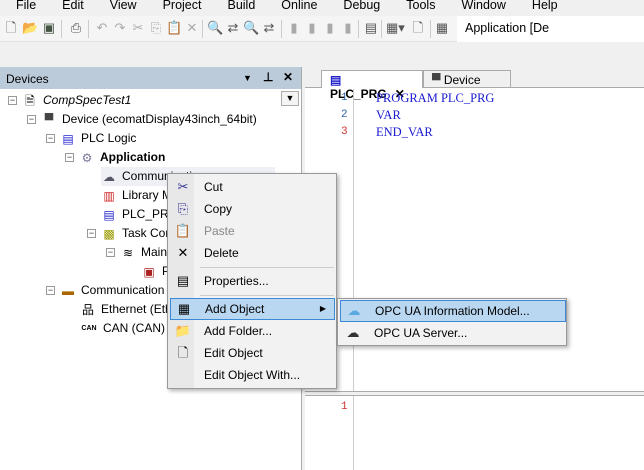  Describe the element at coordinates (251, 28) in the screenshot. I see `find-in-project-icon: 🔍` at that location.